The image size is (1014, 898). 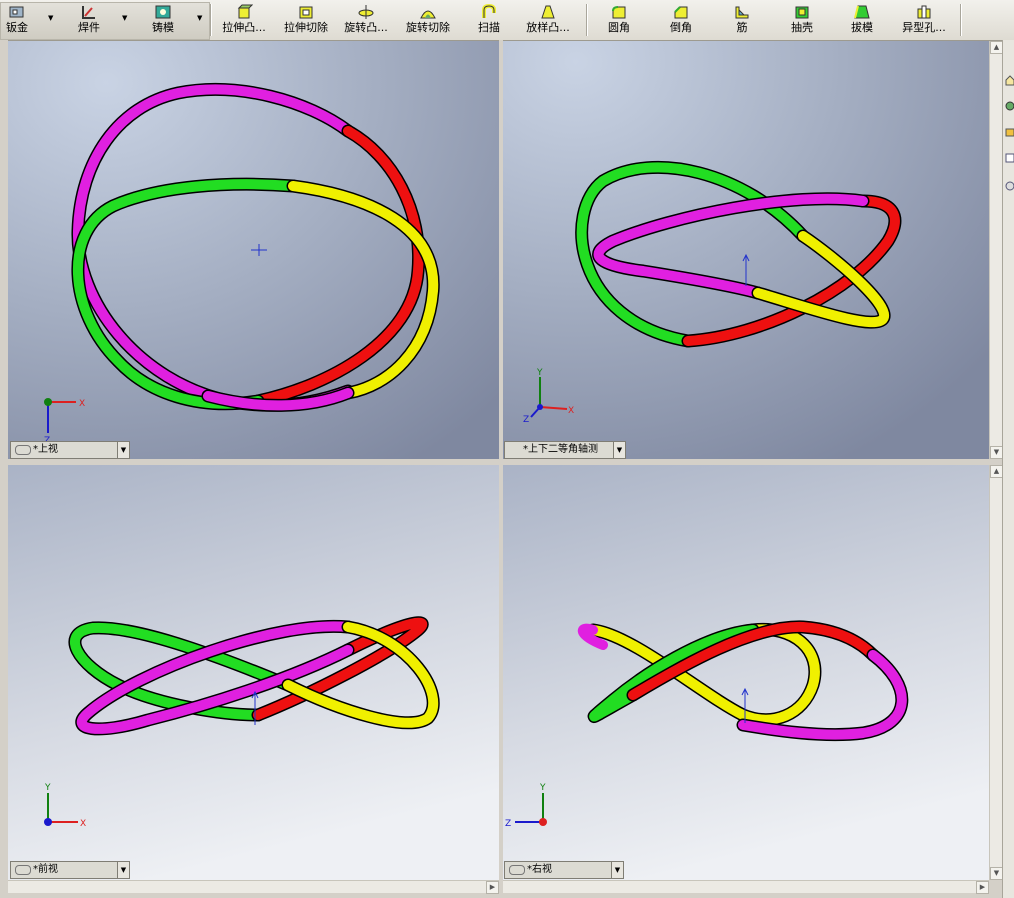 What do you see at coordinates (163, 21) in the screenshot?
I see `mold-button: 铸模` at bounding box center [163, 21].